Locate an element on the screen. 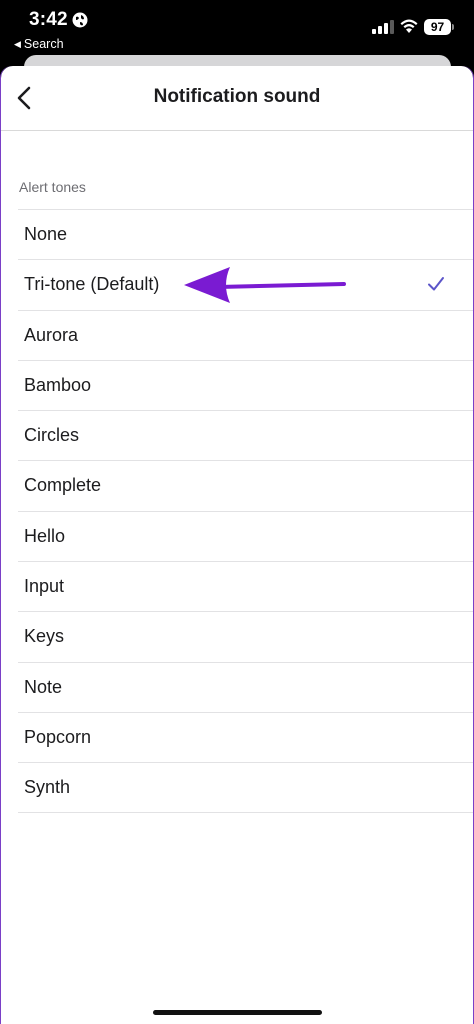 The height and width of the screenshot is (1024, 474). back-app-label: Search is located at coordinates (43, 44).